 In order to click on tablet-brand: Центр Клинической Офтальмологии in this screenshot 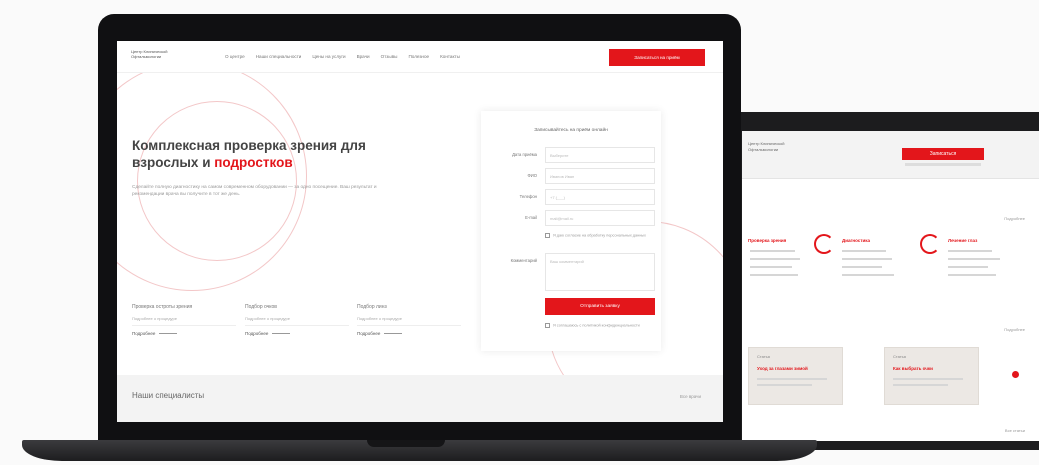, I will do `click(766, 146)`.